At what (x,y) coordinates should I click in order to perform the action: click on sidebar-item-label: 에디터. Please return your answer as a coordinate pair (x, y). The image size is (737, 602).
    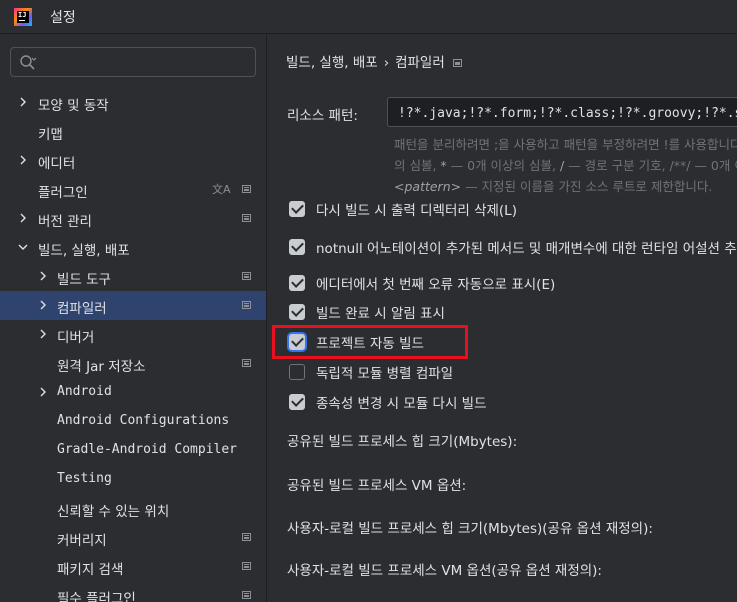
    Looking at the image, I should click on (57, 164).